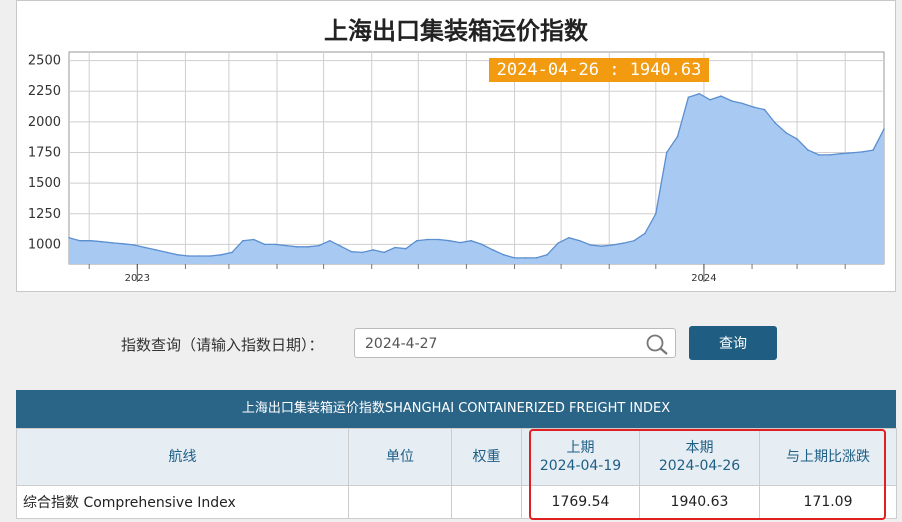 This screenshot has height=522, width=902. What do you see at coordinates (699, 448) in the screenshot?
I see `header-current-label: 本期` at bounding box center [699, 448].